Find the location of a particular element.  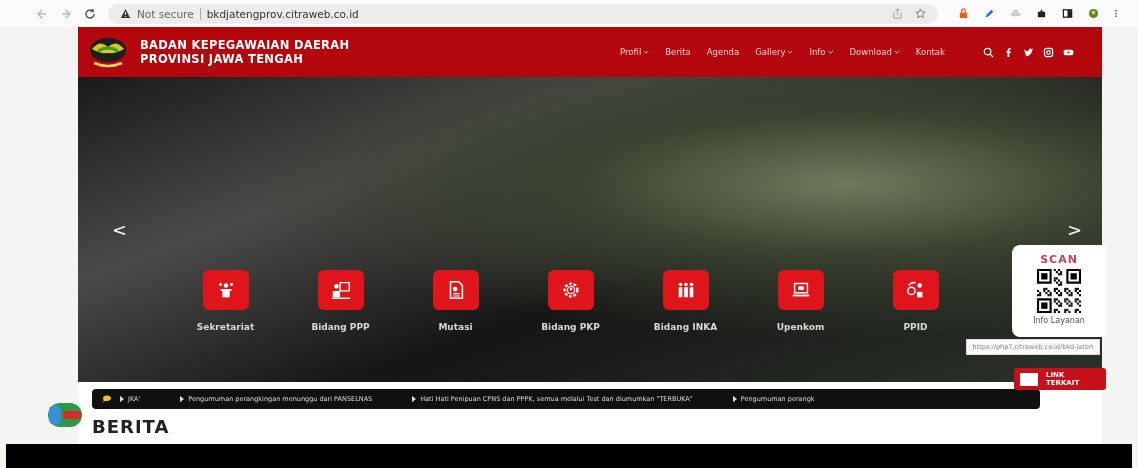

service-label: Sekretariat is located at coordinates (225, 327).